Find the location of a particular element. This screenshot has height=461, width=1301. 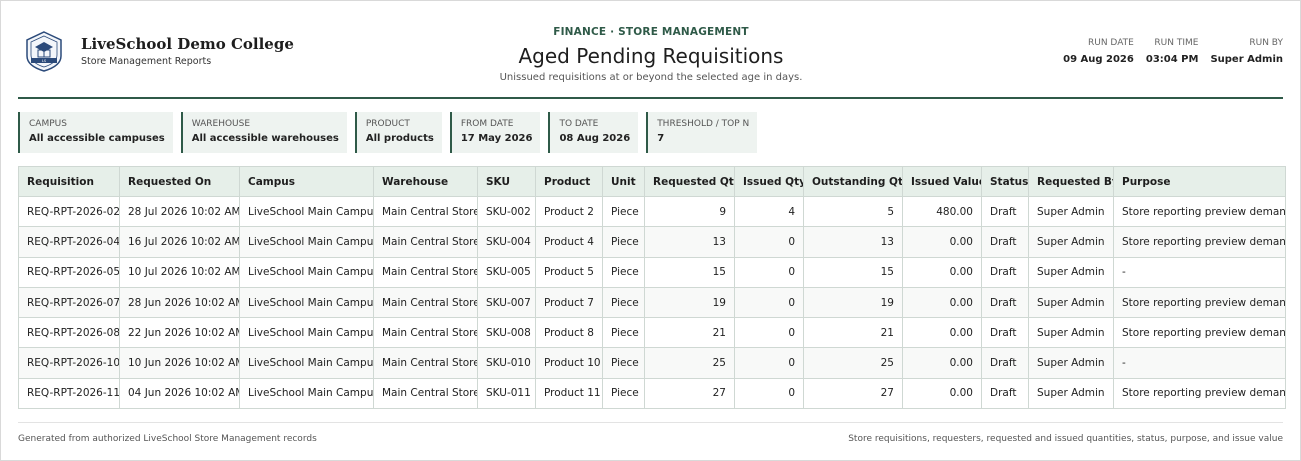

column-header-unit: Unit is located at coordinates (623, 181).